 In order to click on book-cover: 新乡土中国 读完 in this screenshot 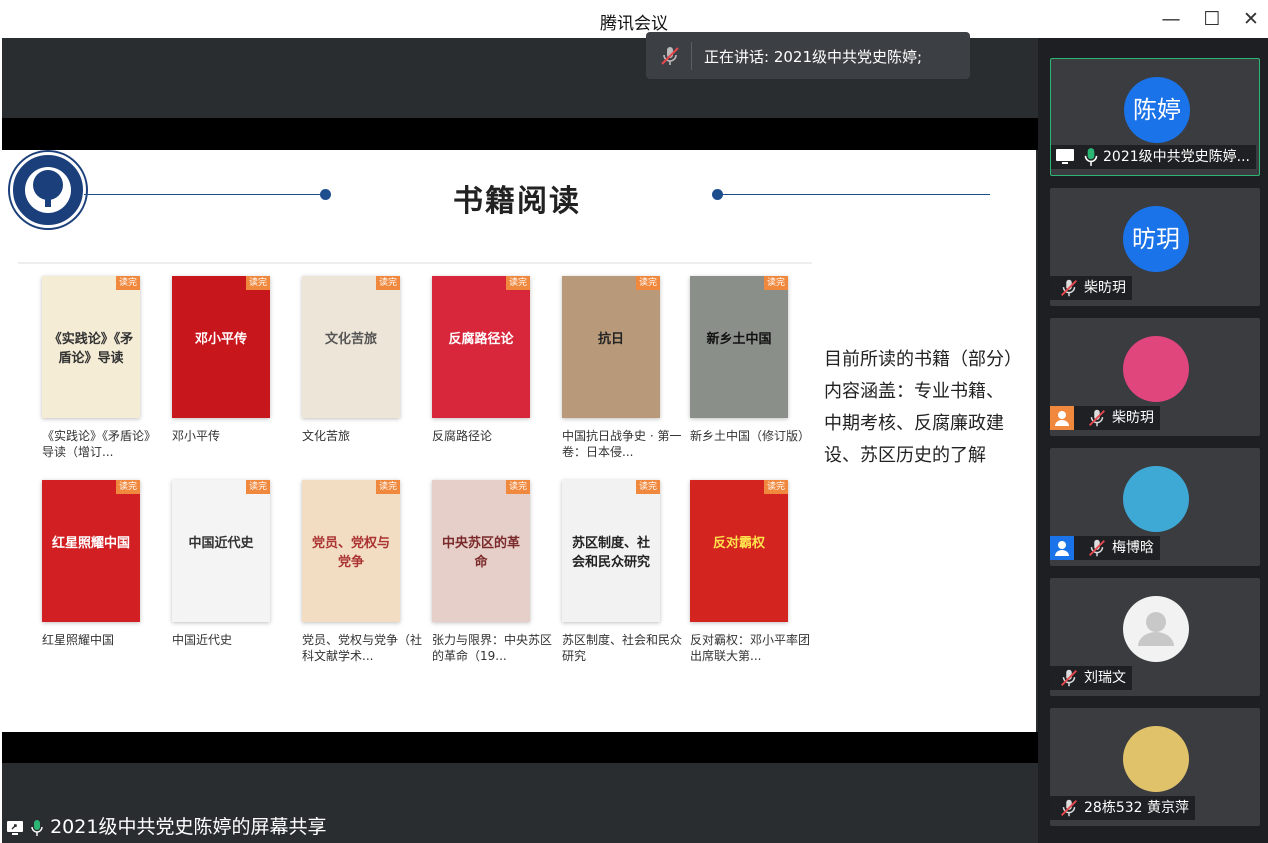, I will do `click(739, 347)`.